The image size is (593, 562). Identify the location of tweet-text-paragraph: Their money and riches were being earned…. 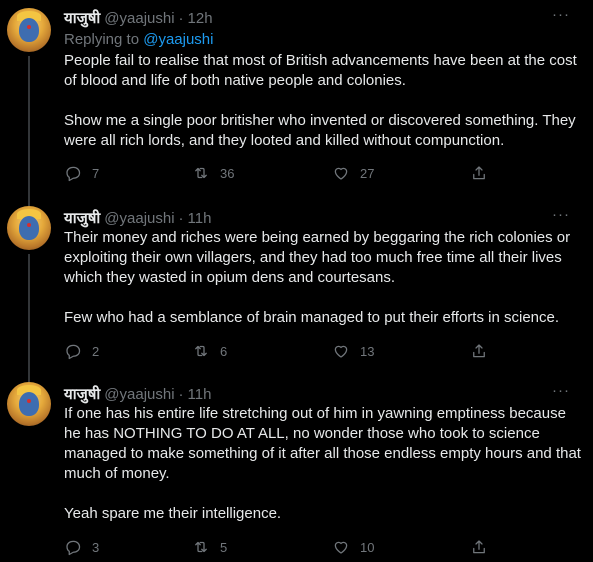
(317, 257).